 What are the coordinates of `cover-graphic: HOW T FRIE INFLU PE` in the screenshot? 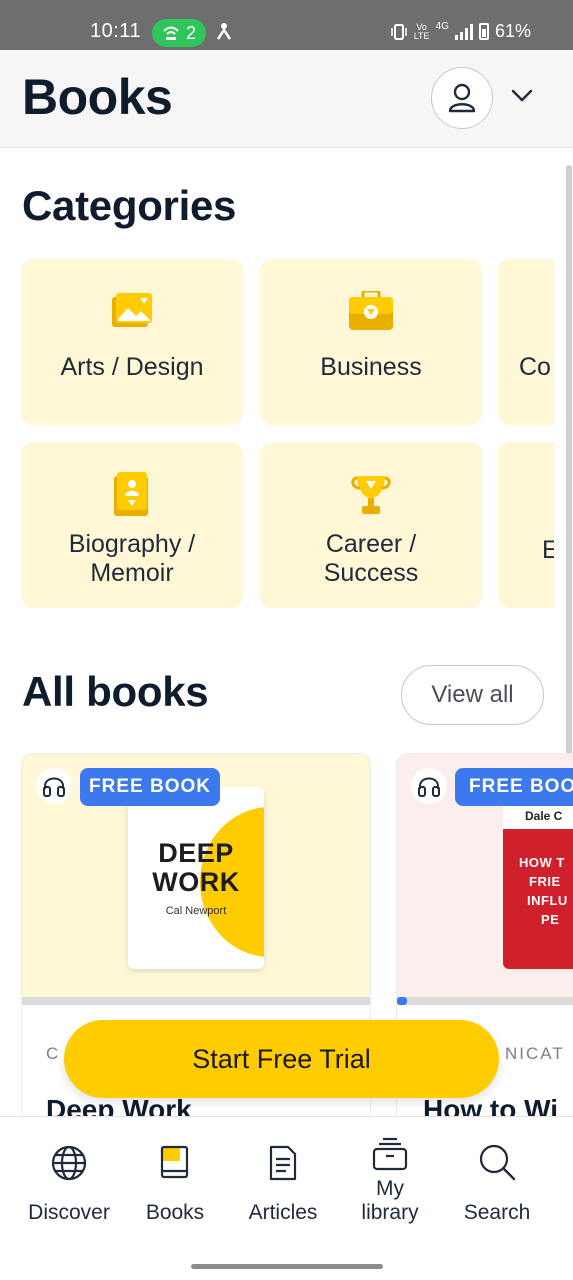 It's located at (538, 899).